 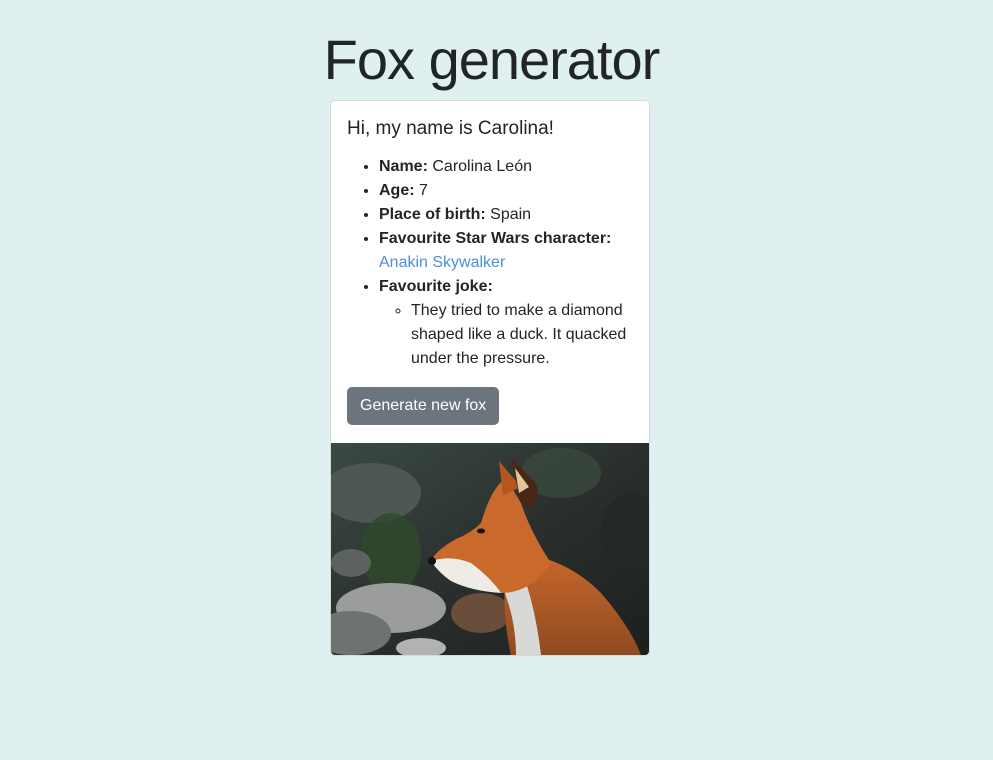 What do you see at coordinates (482, 166) in the screenshot?
I see `name-value: Carolina León` at bounding box center [482, 166].